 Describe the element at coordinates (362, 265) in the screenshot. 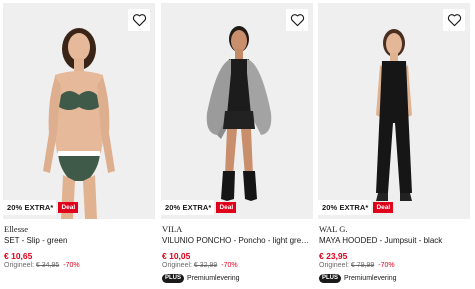

I see `original-price: € 79,99` at that location.